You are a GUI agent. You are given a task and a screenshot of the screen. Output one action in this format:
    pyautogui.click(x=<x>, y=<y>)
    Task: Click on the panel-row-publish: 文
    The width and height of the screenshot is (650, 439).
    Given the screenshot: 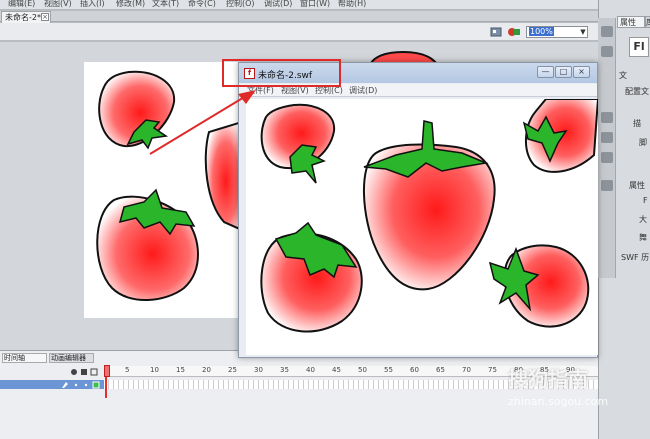 What is the action you would take?
    pyautogui.click(x=623, y=75)
    